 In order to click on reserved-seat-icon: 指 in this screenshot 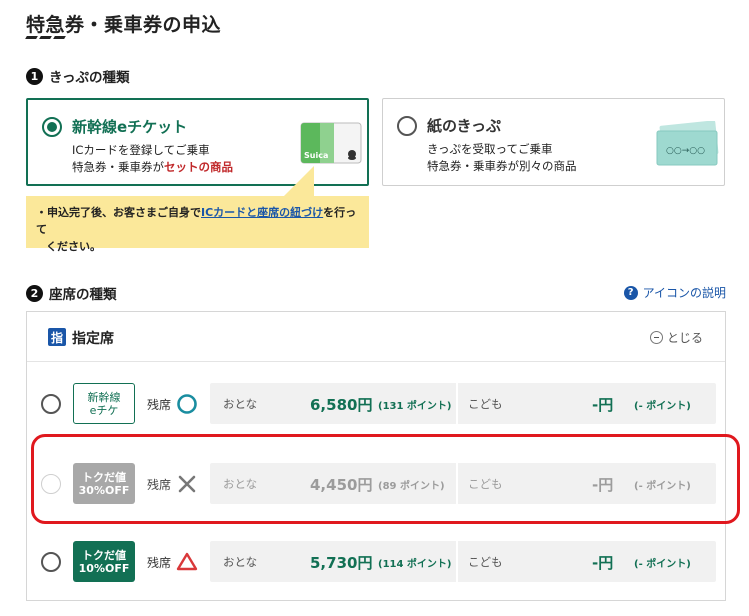, I will do `click(57, 337)`.